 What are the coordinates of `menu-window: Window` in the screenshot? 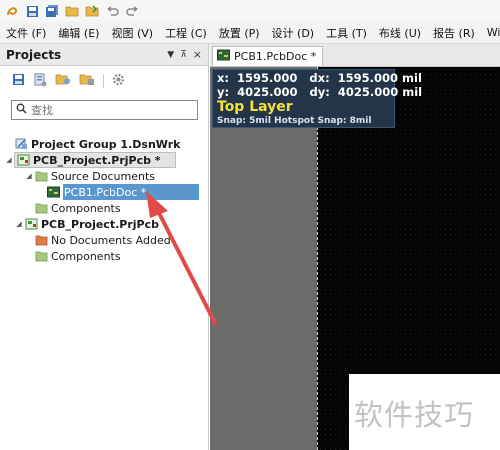 It's located at (490, 32).